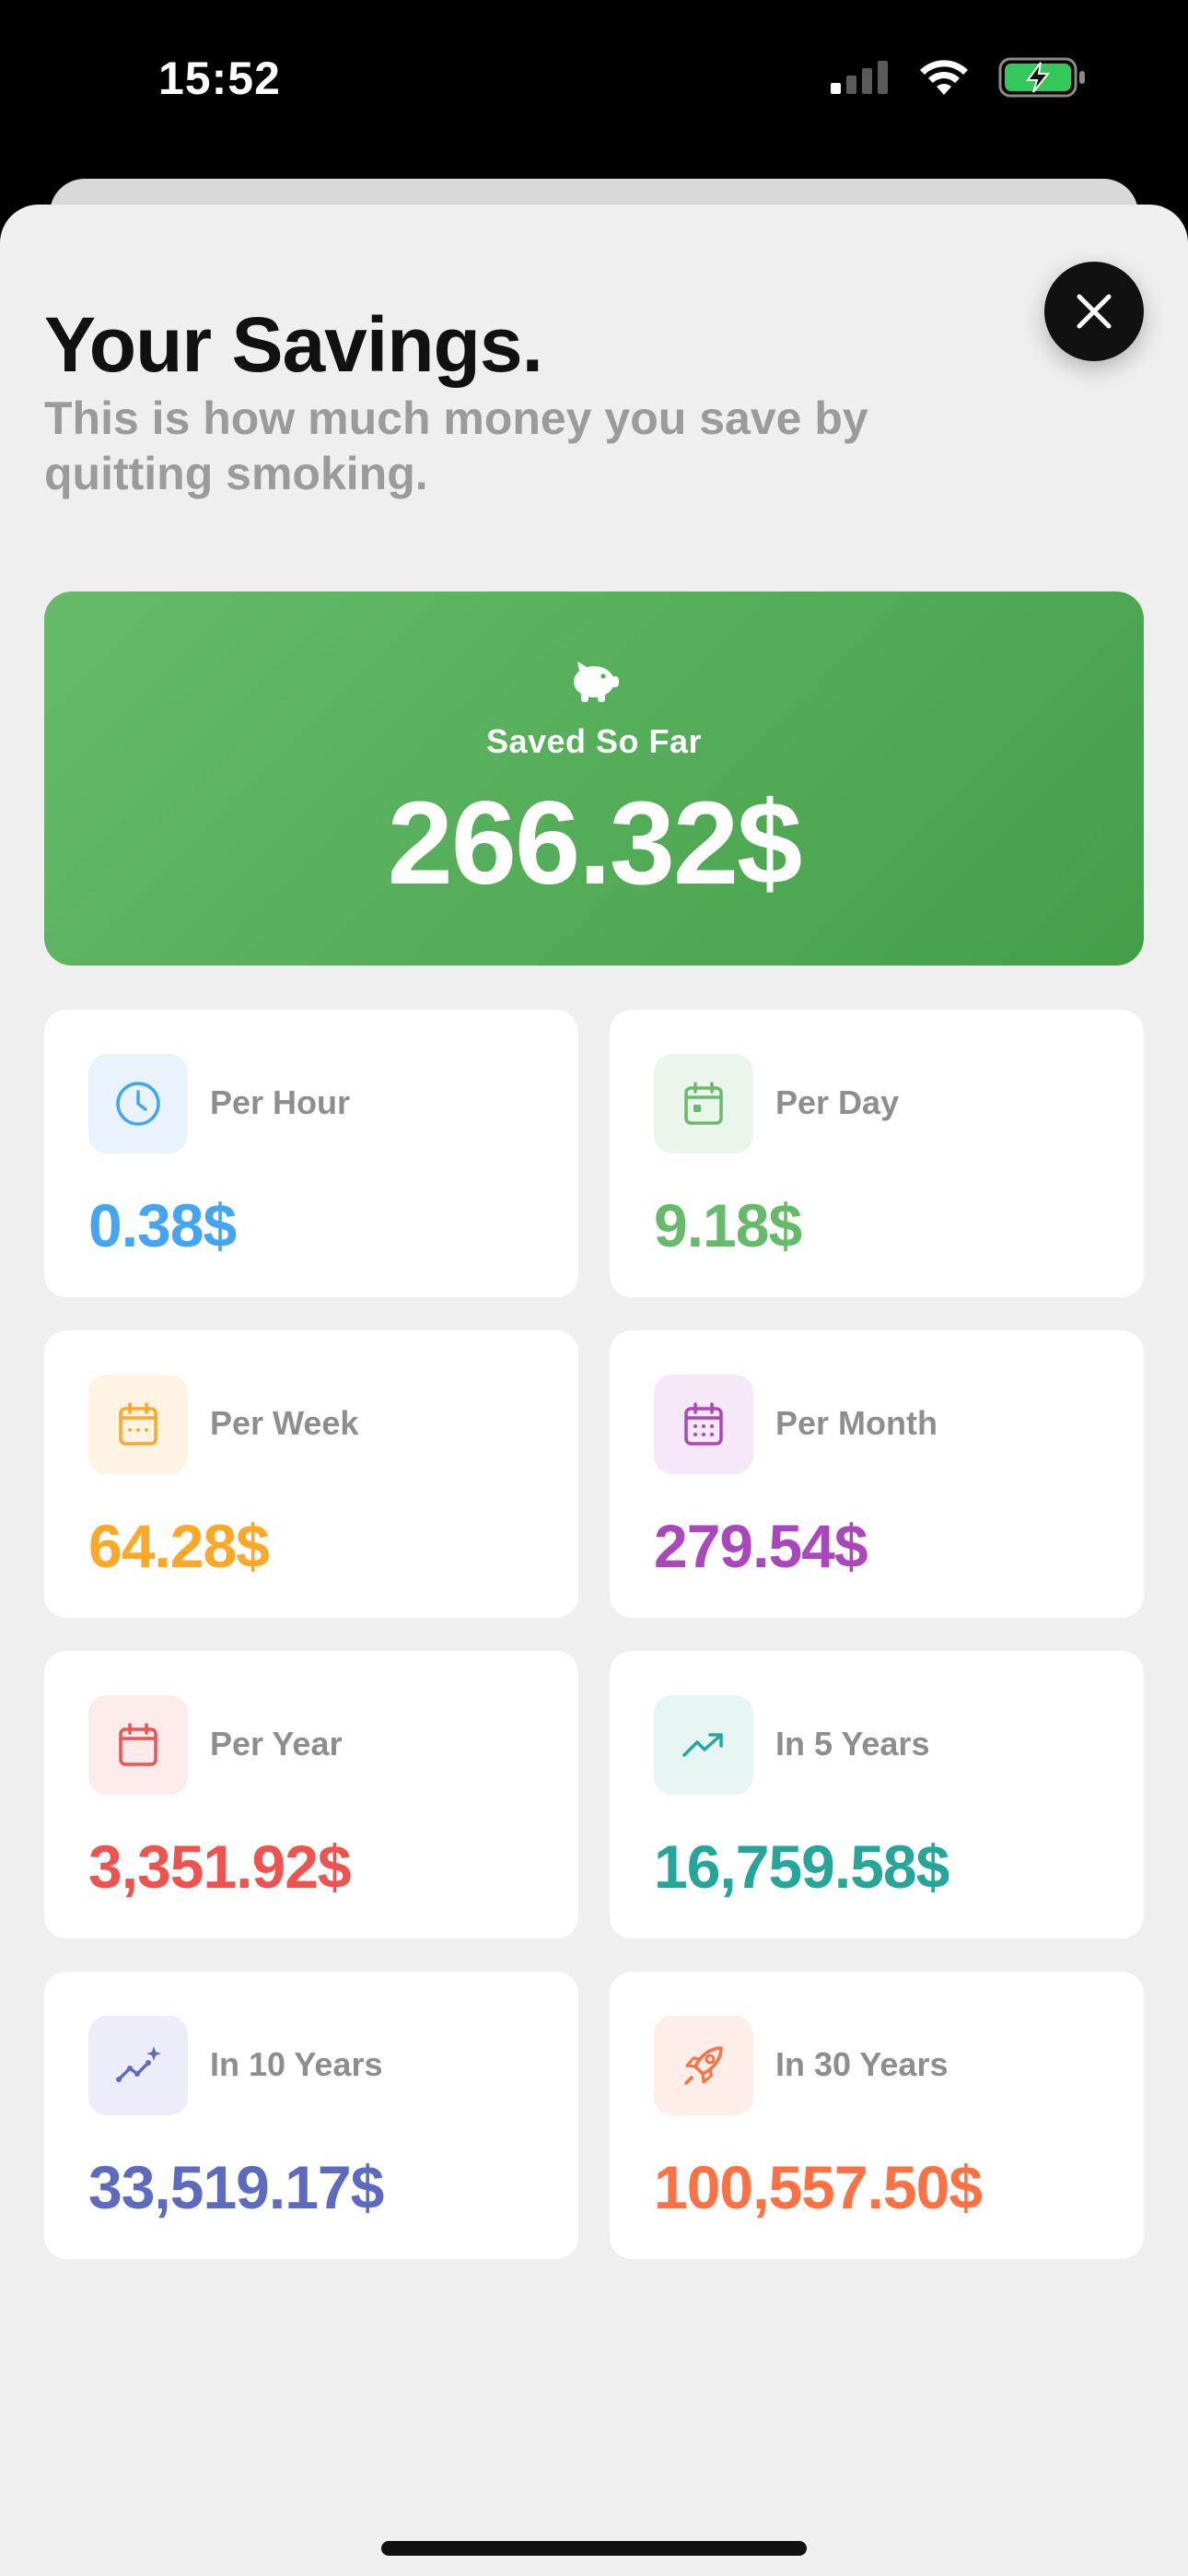 The height and width of the screenshot is (2576, 1188). Describe the element at coordinates (311, 1153) in the screenshot. I see `stat-card-per-hour: Per Hour 0.38$` at that location.